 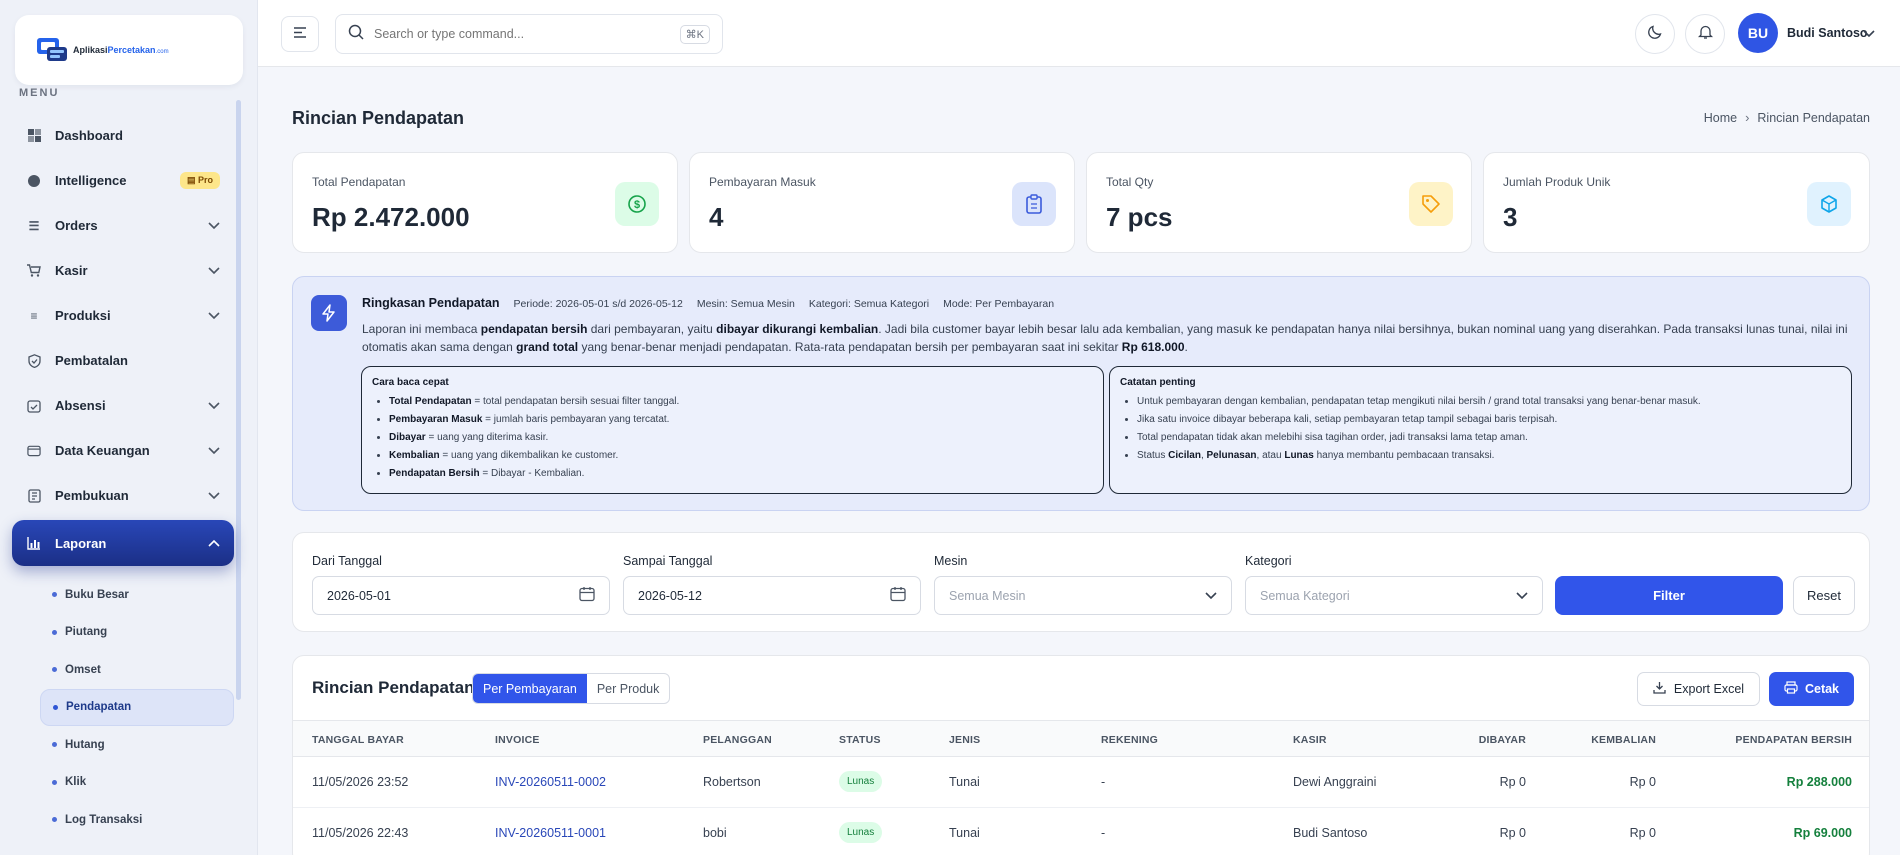 What do you see at coordinates (715, 833) in the screenshot?
I see `cell-pelanggan: bobi` at bounding box center [715, 833].